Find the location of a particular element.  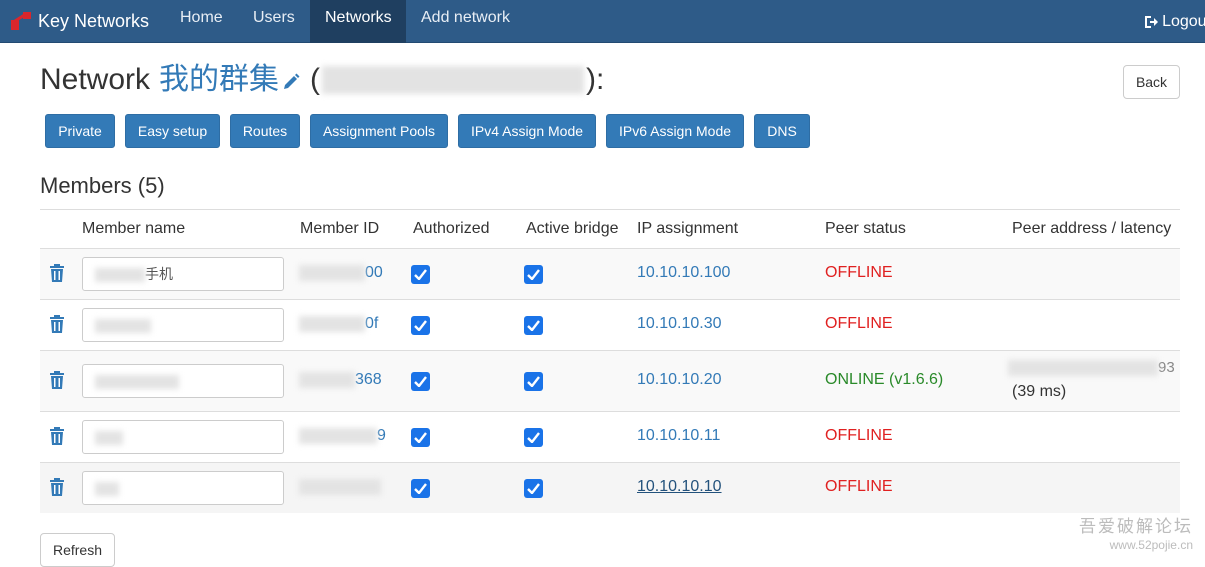

member-id: 00 is located at coordinates (341, 273).